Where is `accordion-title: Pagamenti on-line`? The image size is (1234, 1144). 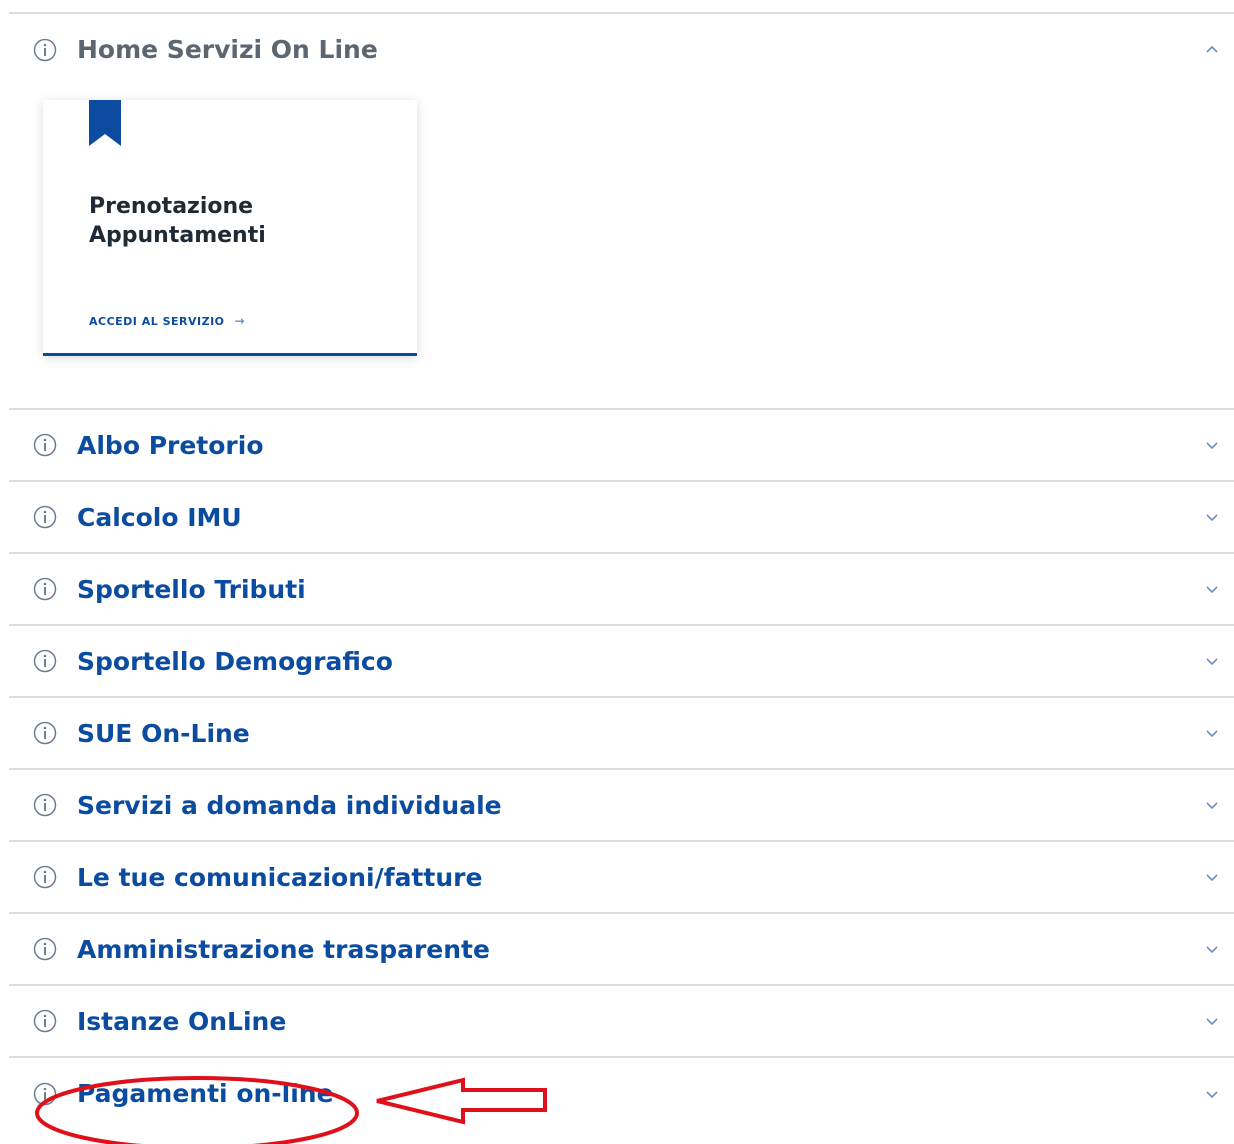 accordion-title: Pagamenti on-line is located at coordinates (205, 1093).